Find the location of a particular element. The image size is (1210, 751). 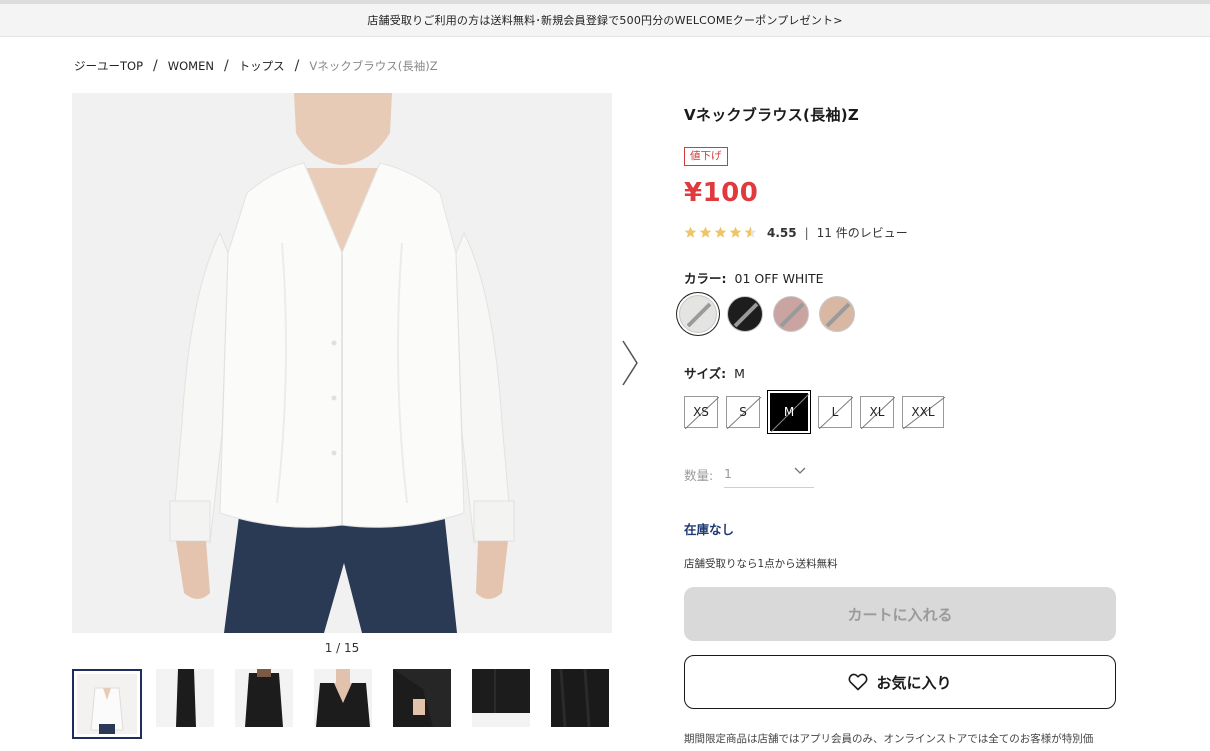

size-l-label: L is located at coordinates (835, 412).